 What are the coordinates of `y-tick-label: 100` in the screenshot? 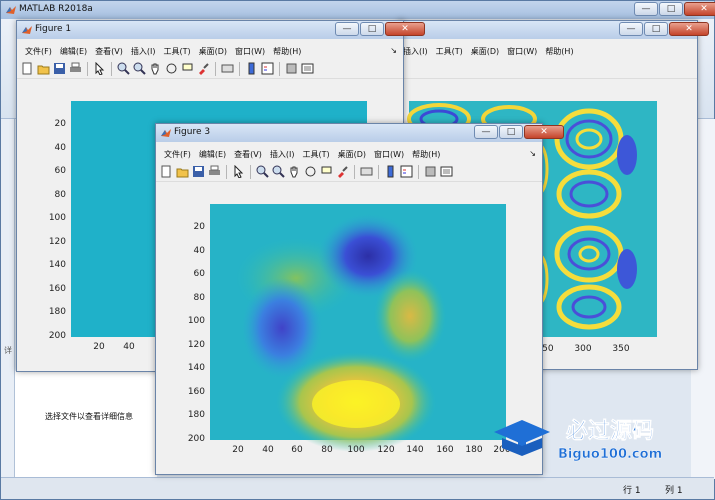 It's located at (57, 218).